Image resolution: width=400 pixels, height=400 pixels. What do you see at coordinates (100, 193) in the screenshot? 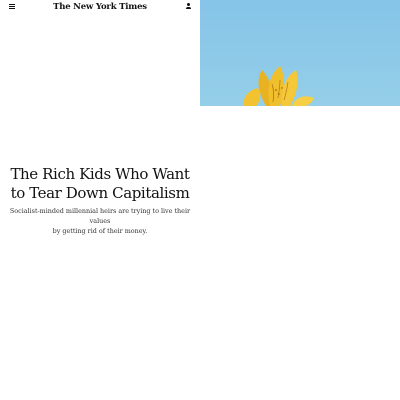
I see `headline-line-2: to Tear Down Capitalism` at bounding box center [100, 193].